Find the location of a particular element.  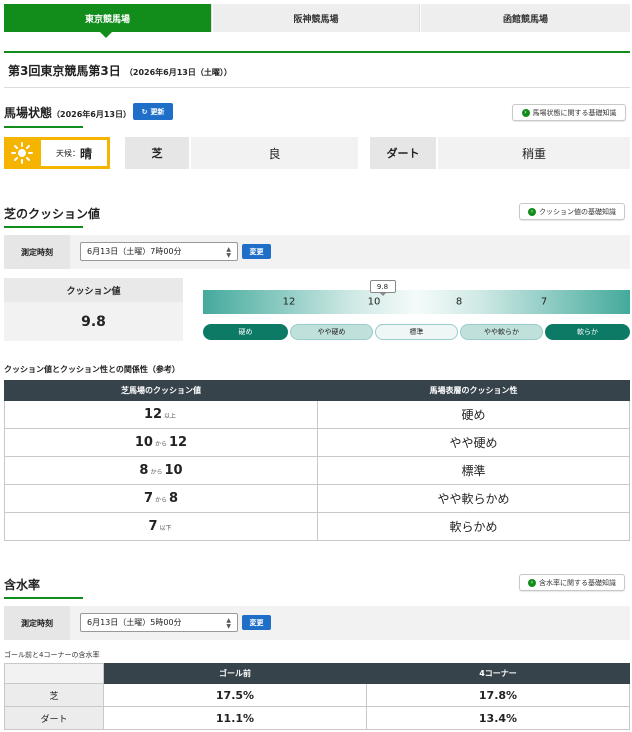

tab-tokyo: 東京競馬場 is located at coordinates (108, 18).